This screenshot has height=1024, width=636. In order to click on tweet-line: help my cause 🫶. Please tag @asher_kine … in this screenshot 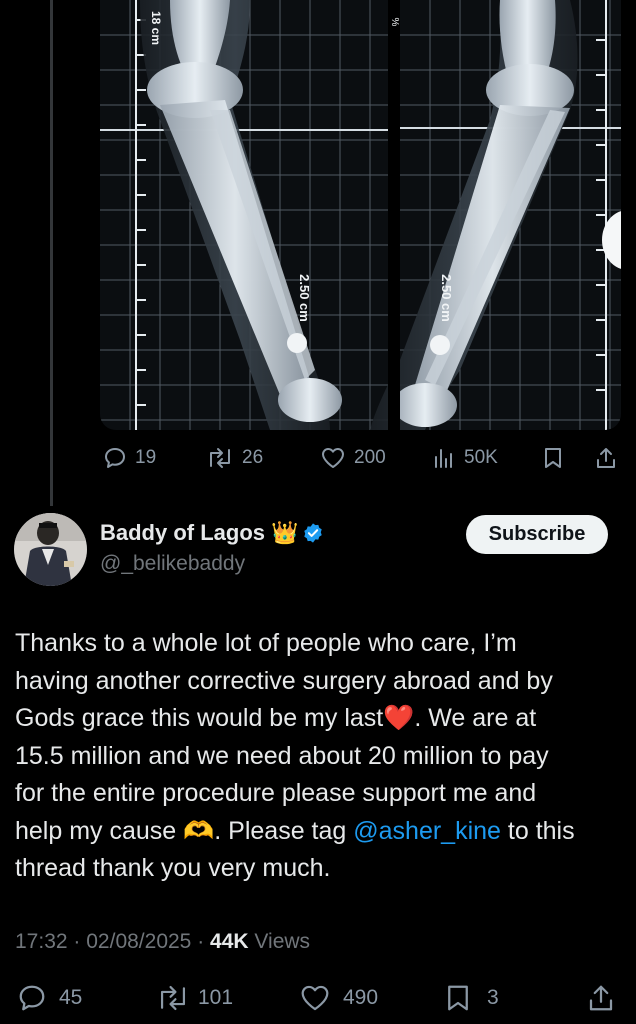, I will do `click(295, 830)`.